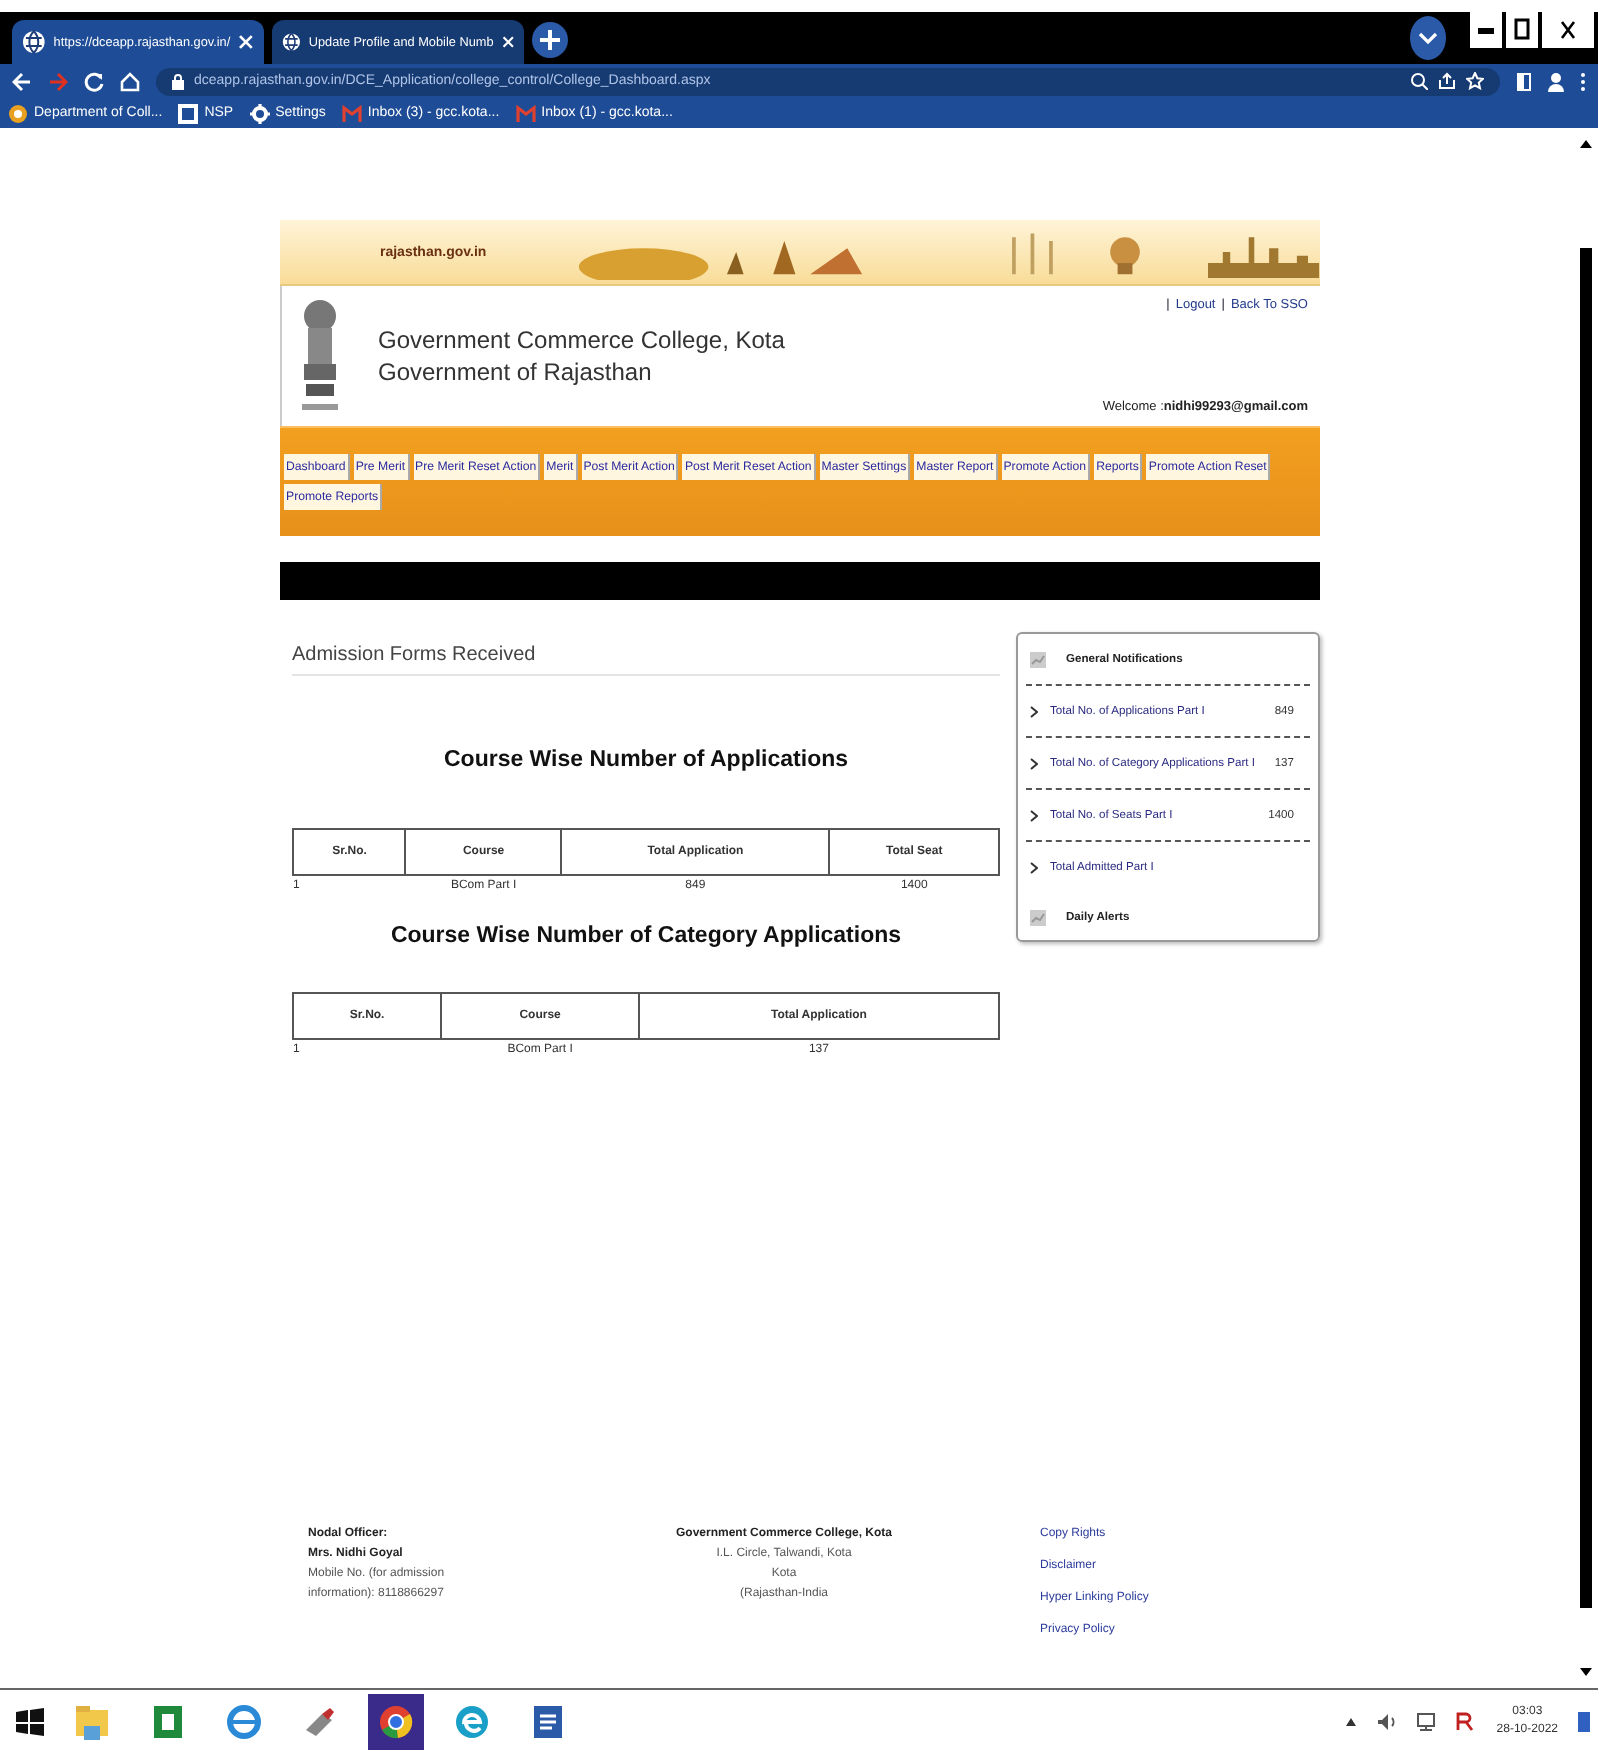  Describe the element at coordinates (1586, 928) in the screenshot. I see `scrollbar-thumb` at that location.